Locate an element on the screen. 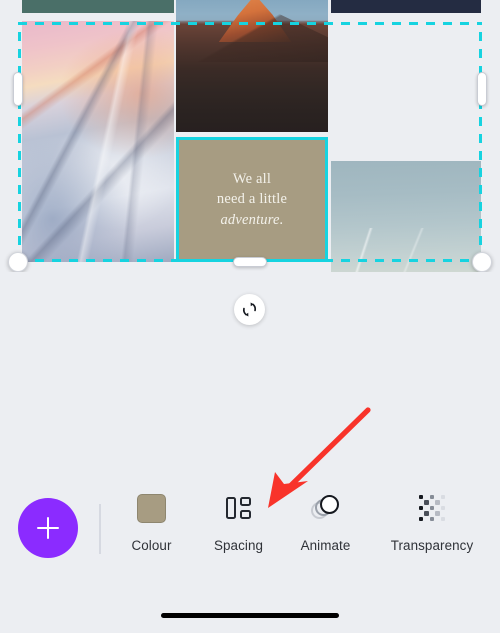 The height and width of the screenshot is (633, 500). toolbar-item-spacing-label: Spacing is located at coordinates (238, 545).